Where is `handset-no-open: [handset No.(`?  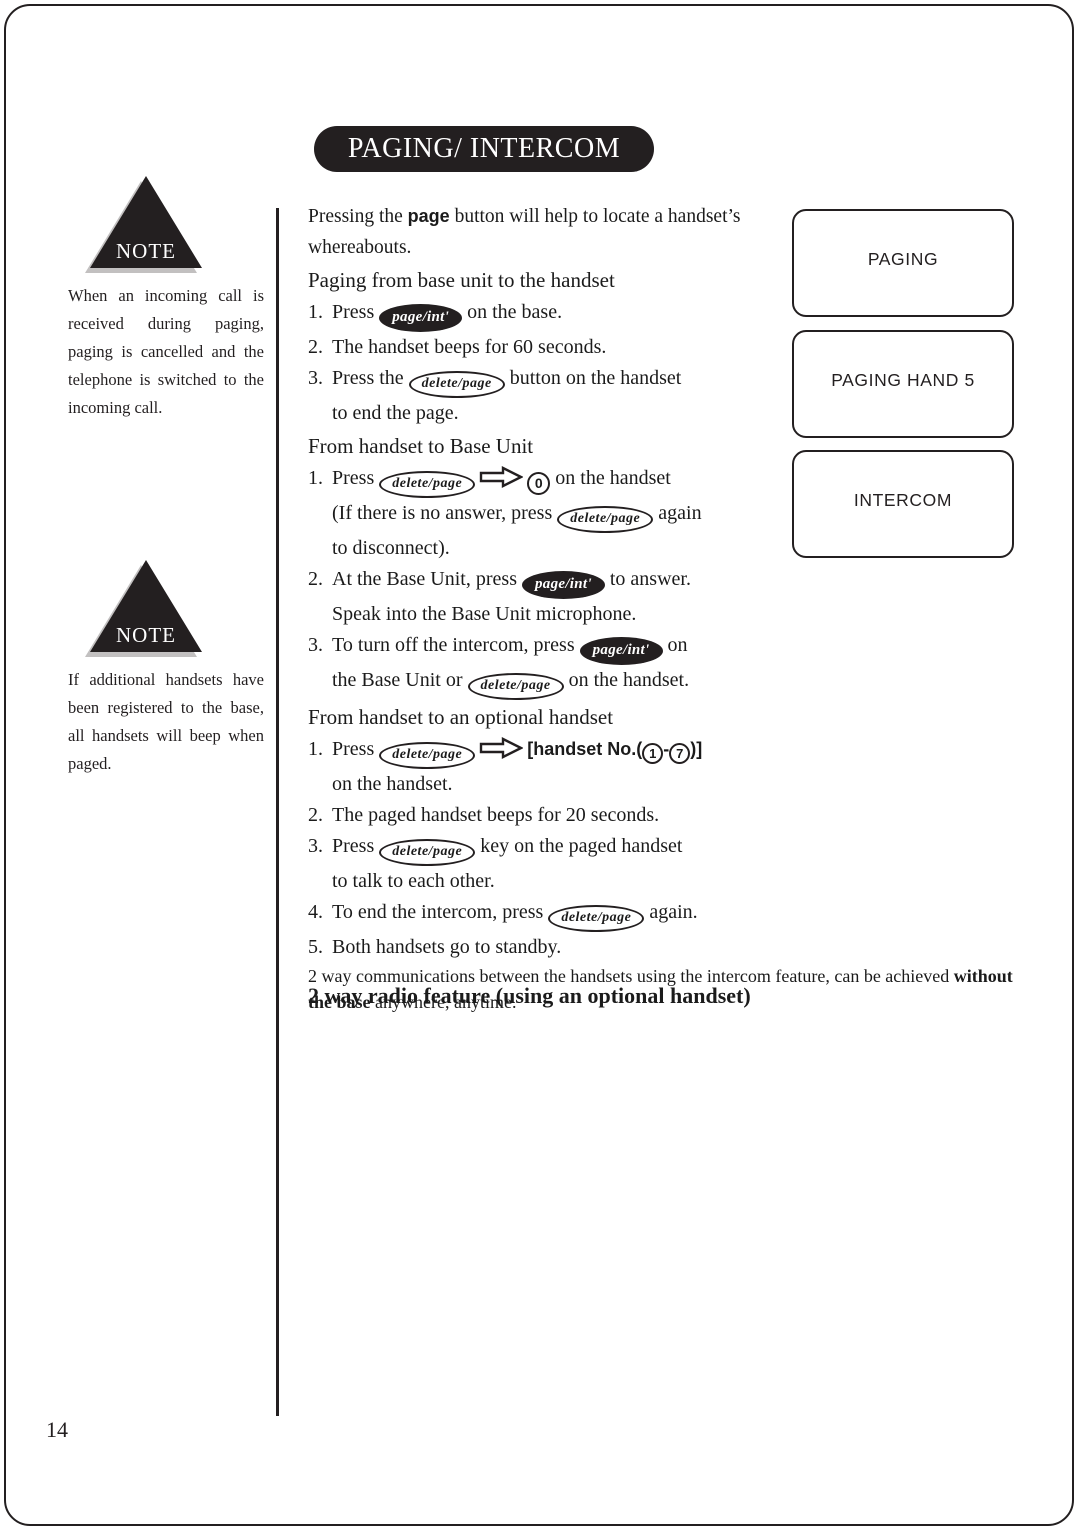
handset-no-open: [handset No.( is located at coordinates (585, 749).